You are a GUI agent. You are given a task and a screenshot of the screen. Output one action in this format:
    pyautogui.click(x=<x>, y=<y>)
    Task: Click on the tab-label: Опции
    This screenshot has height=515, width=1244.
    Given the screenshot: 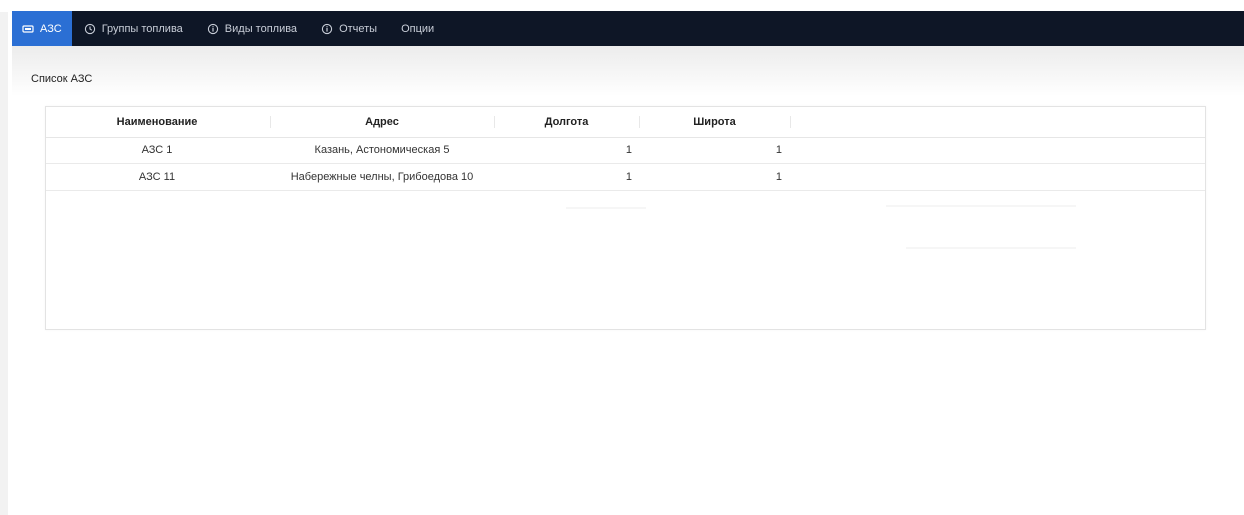 What is the action you would take?
    pyautogui.click(x=418, y=28)
    